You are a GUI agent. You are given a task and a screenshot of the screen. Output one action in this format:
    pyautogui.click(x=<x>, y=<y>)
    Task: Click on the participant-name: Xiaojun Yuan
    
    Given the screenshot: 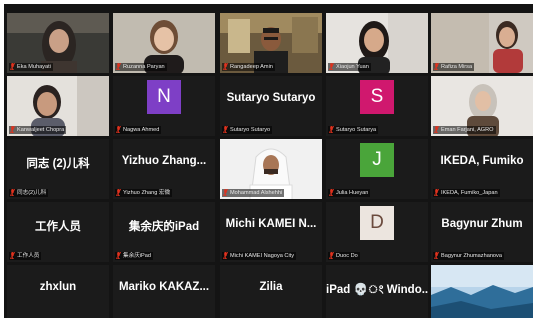 What is the action you would take?
    pyautogui.click(x=352, y=67)
    